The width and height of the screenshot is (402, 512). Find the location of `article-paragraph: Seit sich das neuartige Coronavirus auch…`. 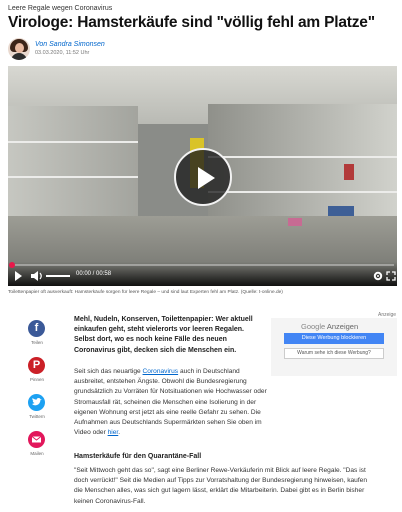

article-paragraph: Seit sich das neuartige Coronavirus auch… is located at coordinates (170, 402).